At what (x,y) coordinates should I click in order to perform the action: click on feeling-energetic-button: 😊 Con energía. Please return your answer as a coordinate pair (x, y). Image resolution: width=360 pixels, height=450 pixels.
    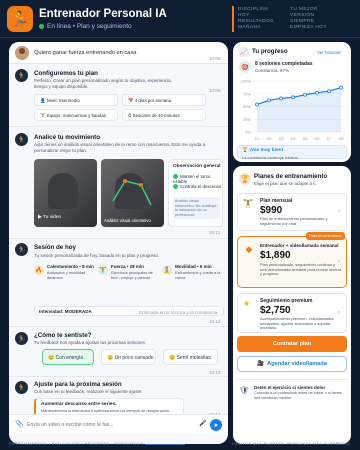
    Looking at the image, I should click on (68, 357).